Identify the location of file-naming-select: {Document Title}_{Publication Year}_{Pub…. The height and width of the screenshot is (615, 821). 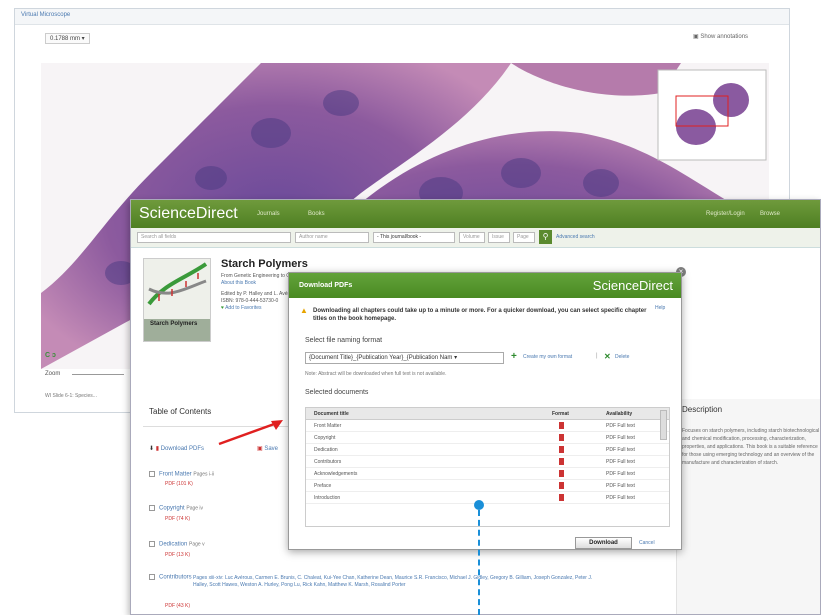
(404, 358).